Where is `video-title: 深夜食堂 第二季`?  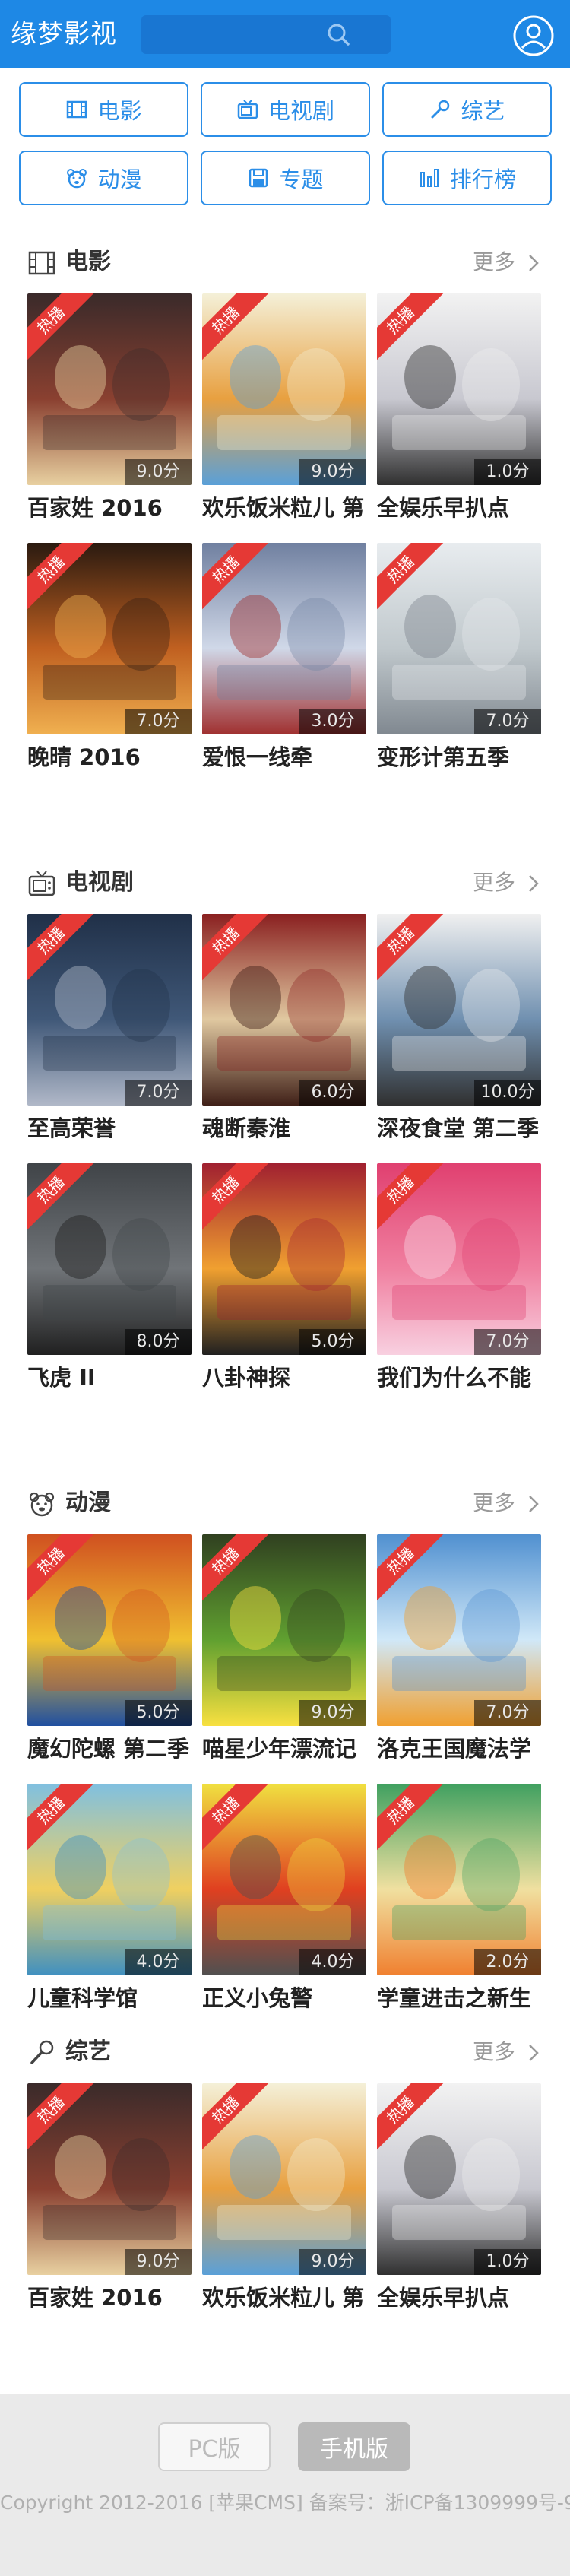 video-title: 深夜食堂 第二季 is located at coordinates (459, 1128).